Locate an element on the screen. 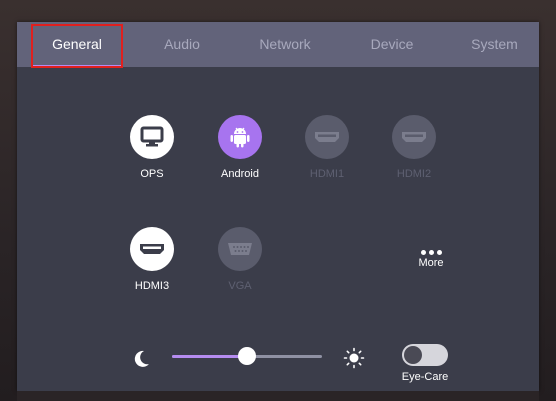 This screenshot has height=401, width=556. tab-network: Network is located at coordinates (285, 44).